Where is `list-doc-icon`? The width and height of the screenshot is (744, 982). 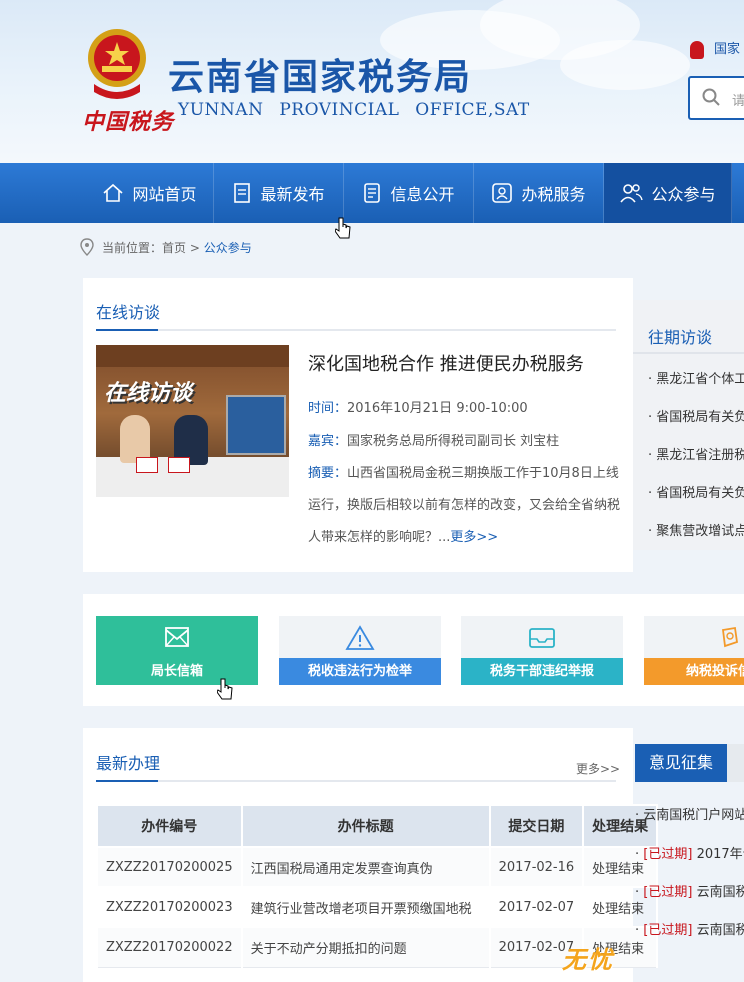
list-doc-icon is located at coordinates (372, 193).